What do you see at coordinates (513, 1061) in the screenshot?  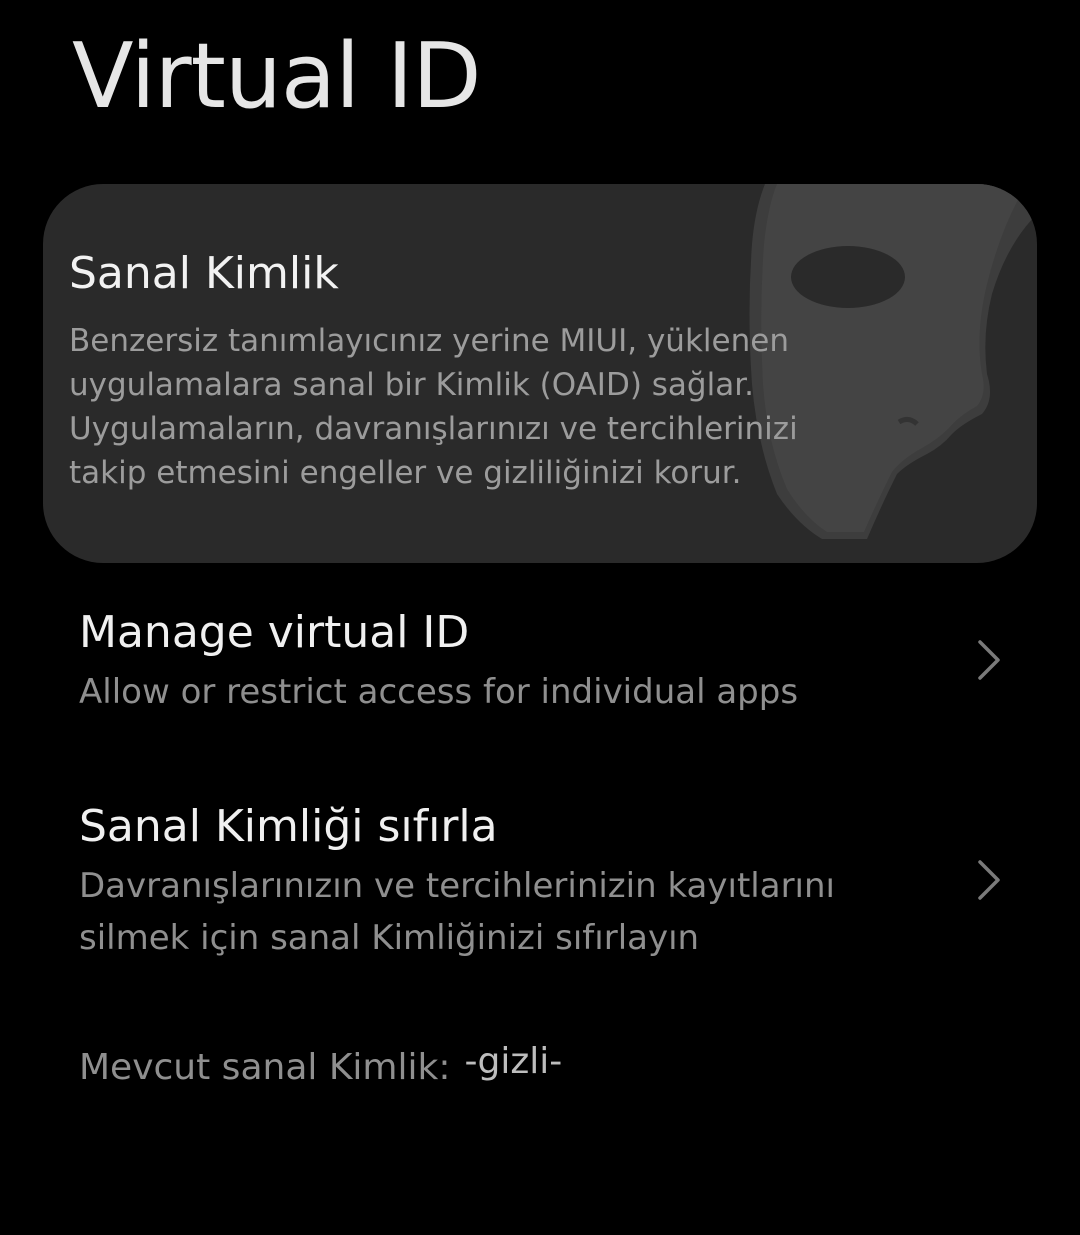 I see `current-virtual-id-value: -gizli-` at bounding box center [513, 1061].